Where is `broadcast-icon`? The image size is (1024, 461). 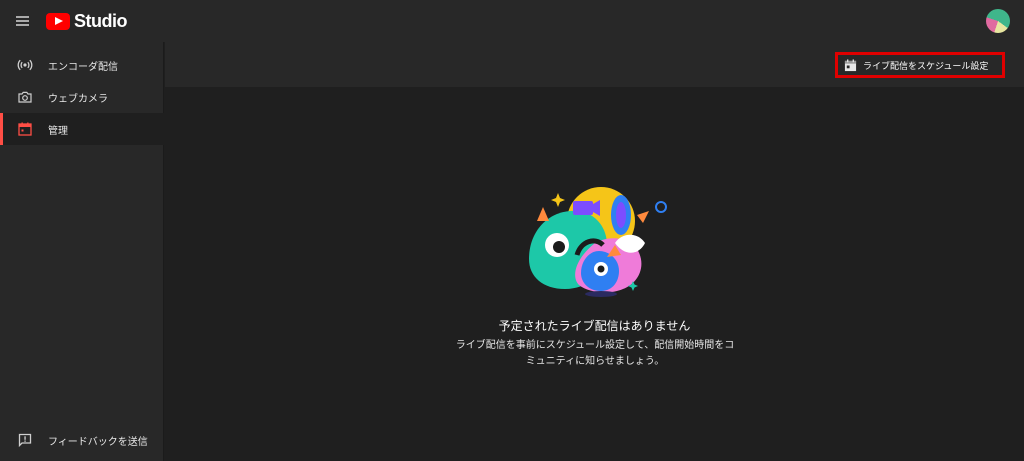 broadcast-icon is located at coordinates (25, 65).